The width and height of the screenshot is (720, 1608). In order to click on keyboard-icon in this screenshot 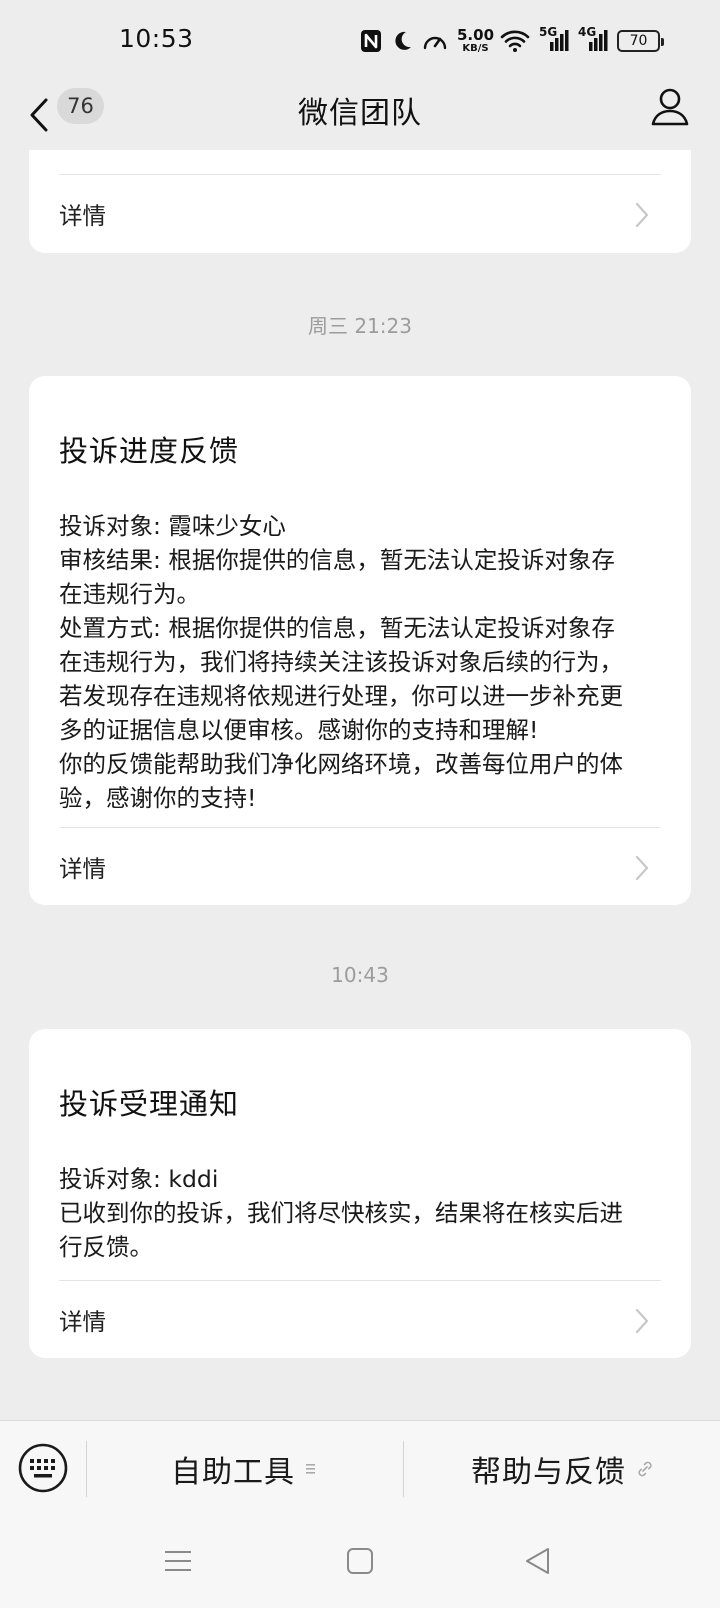, I will do `click(43, 1468)`.